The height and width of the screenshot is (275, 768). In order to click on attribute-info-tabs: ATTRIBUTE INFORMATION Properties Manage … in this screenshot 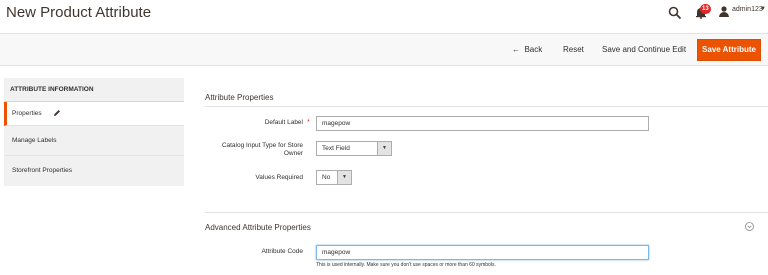, I will do `click(94, 132)`.